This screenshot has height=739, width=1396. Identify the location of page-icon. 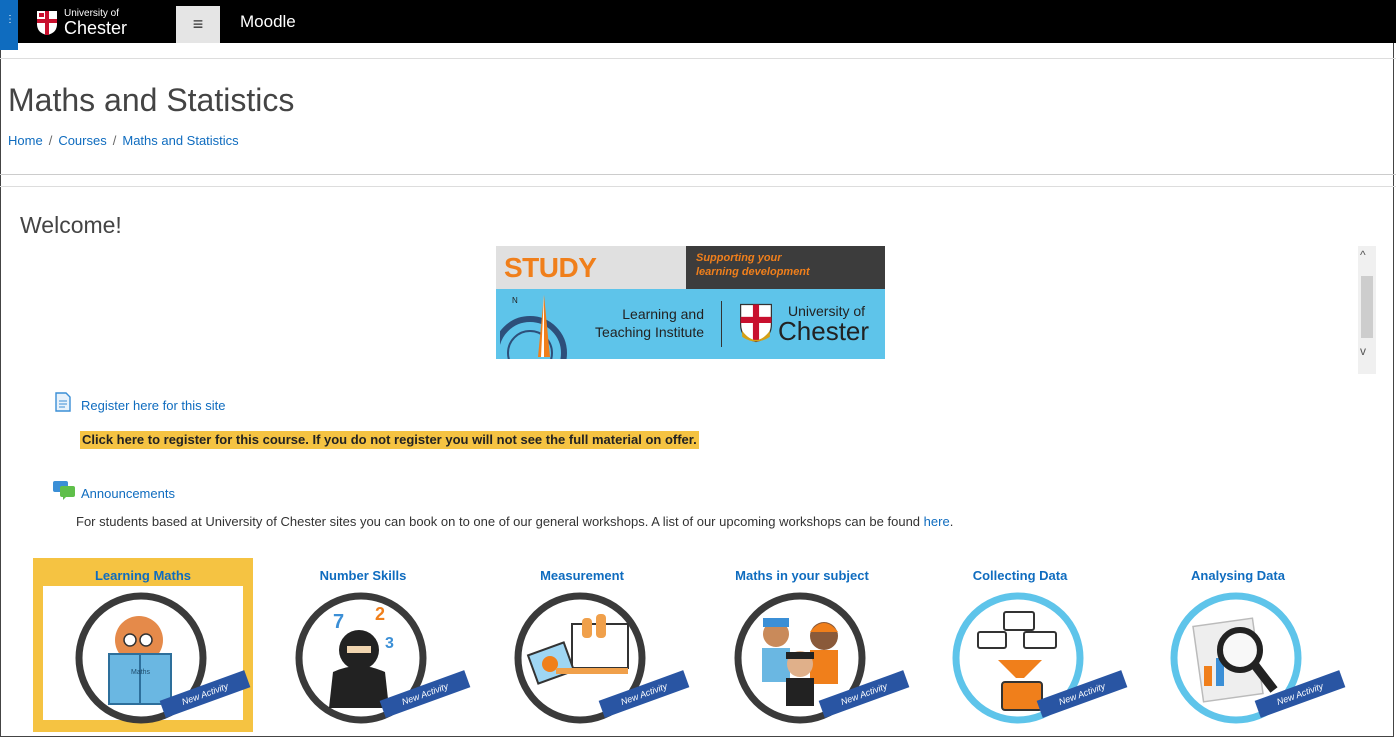
(63, 402).